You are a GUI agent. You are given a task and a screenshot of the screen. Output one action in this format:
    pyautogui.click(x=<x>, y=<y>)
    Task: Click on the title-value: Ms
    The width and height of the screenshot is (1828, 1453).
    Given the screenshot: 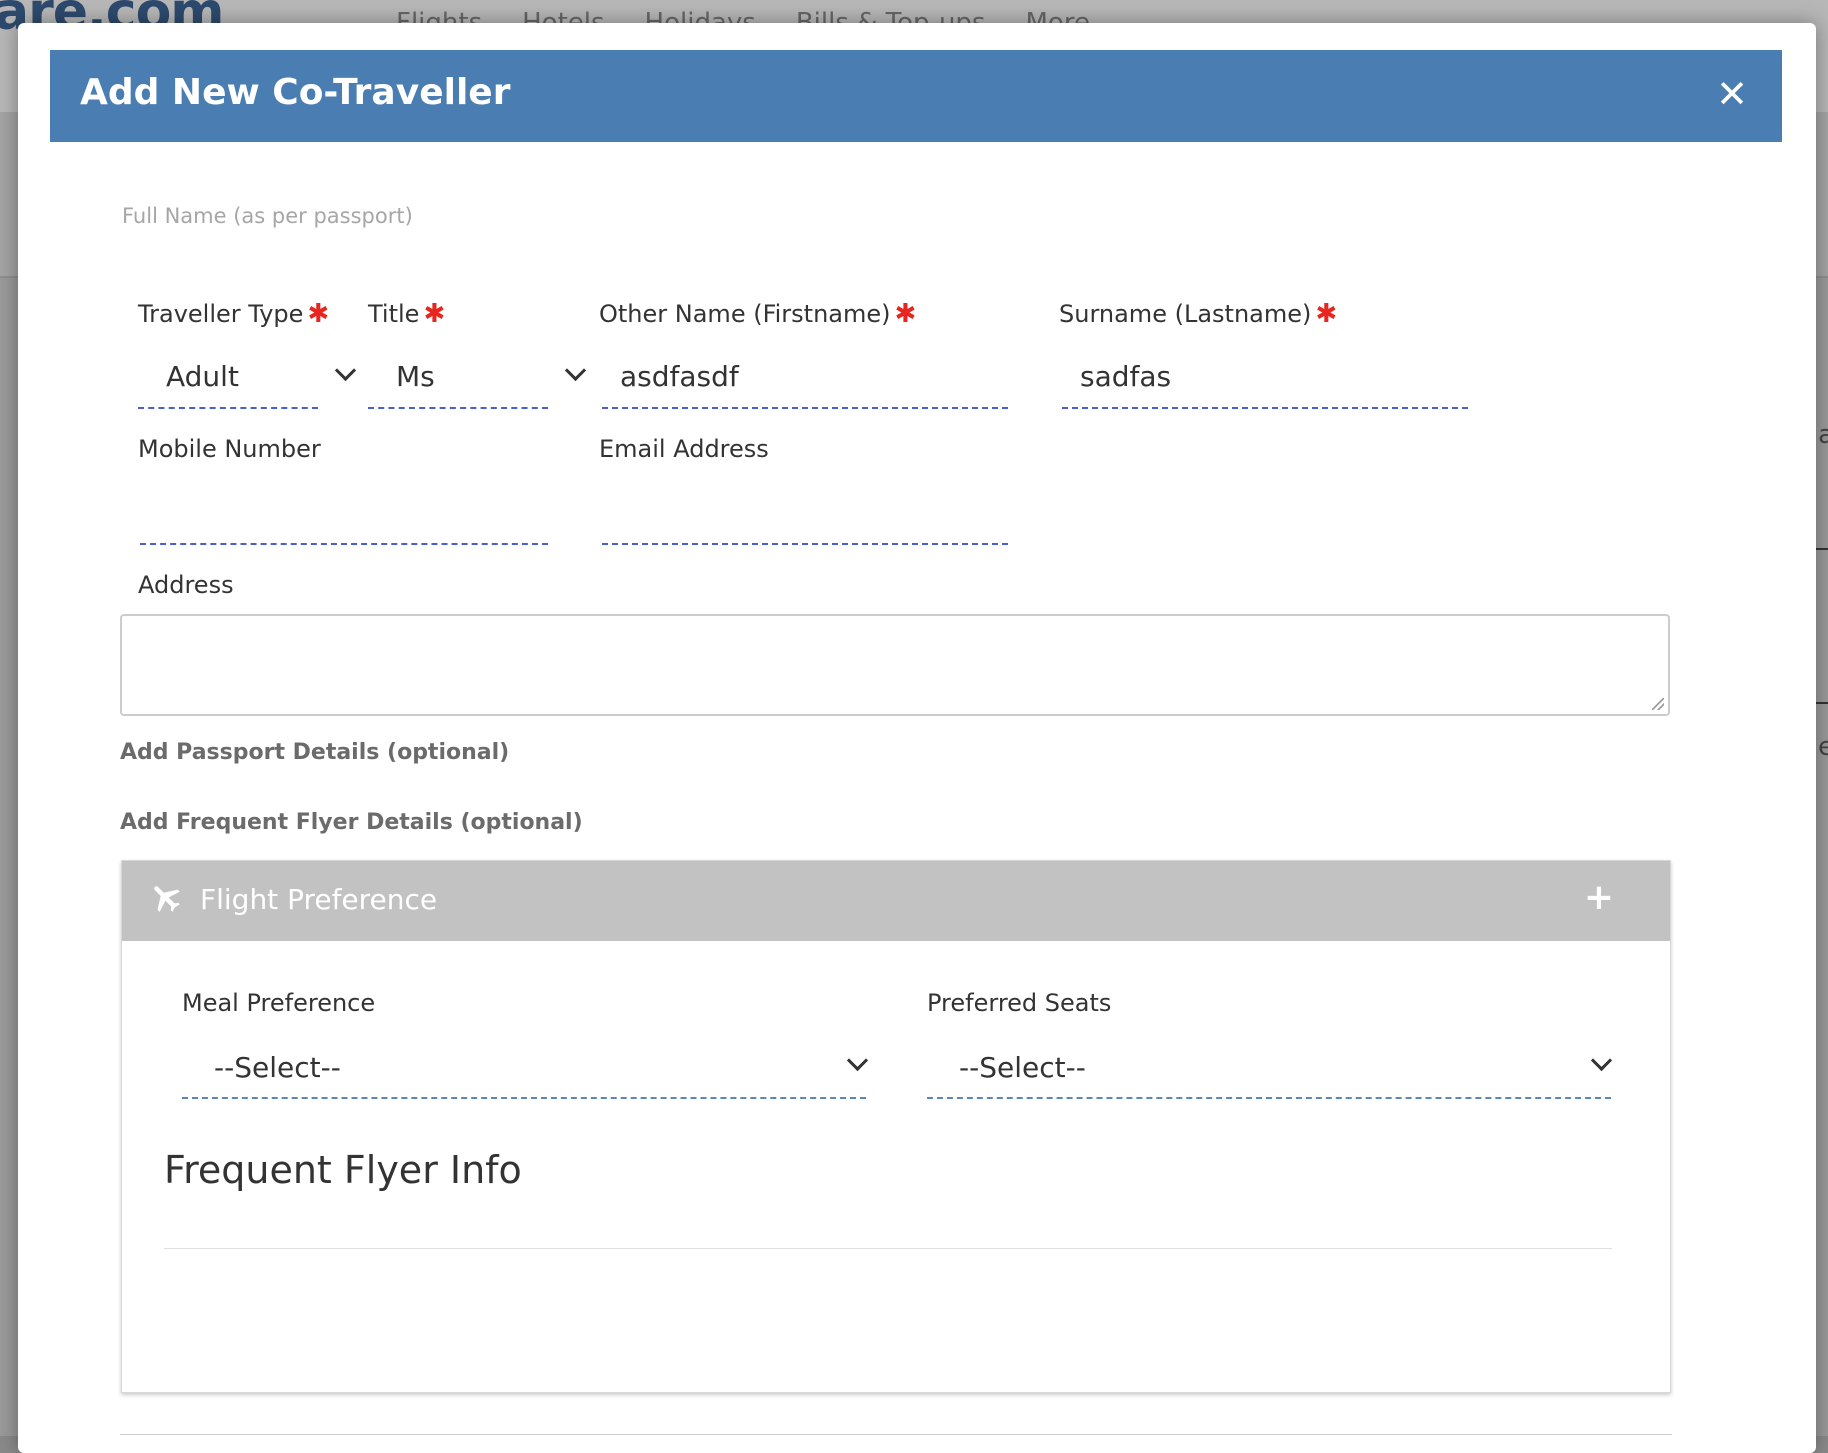 What is the action you would take?
    pyautogui.click(x=415, y=376)
    